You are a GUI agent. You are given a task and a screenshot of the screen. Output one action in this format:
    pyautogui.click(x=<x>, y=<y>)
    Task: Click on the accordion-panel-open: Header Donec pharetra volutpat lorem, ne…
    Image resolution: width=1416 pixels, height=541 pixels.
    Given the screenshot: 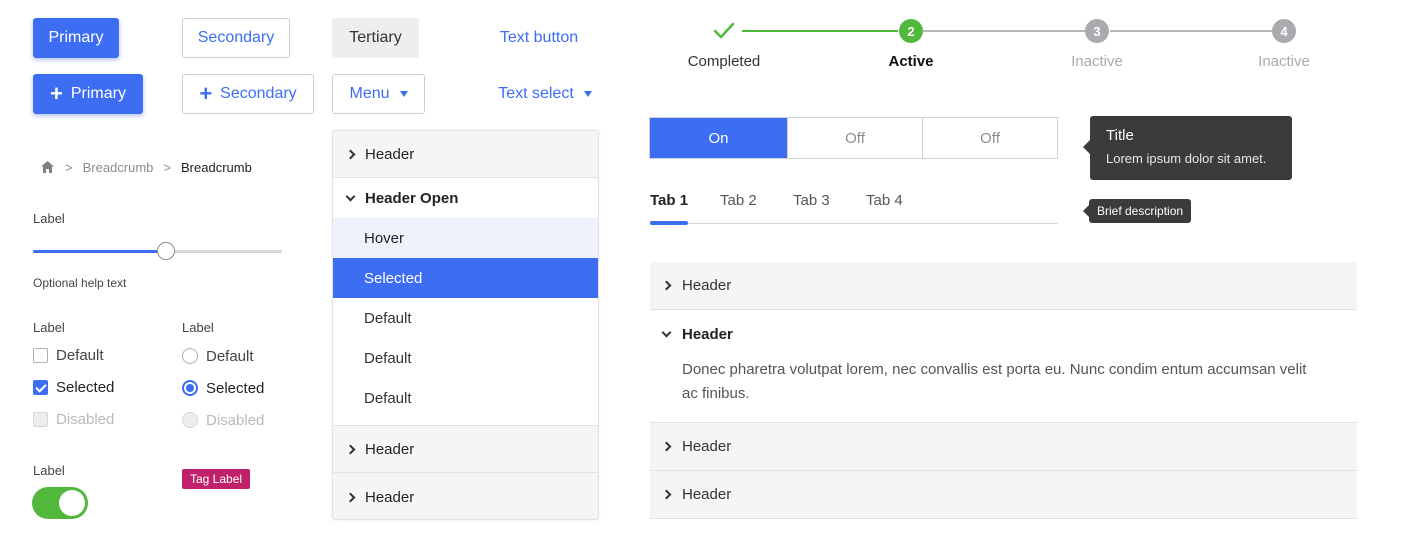 What is the action you would take?
    pyautogui.click(x=1003, y=367)
    